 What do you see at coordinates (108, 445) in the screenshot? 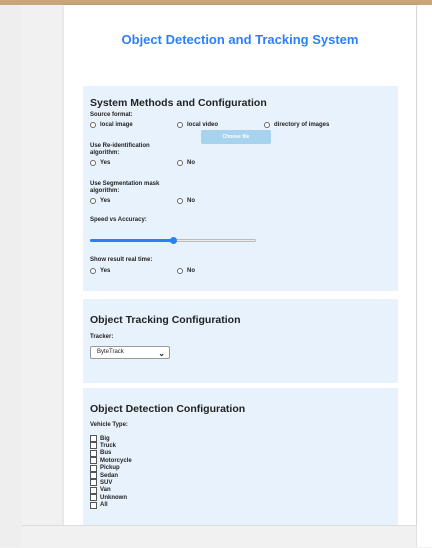
I see `vehicle-option-label: Truck` at bounding box center [108, 445].